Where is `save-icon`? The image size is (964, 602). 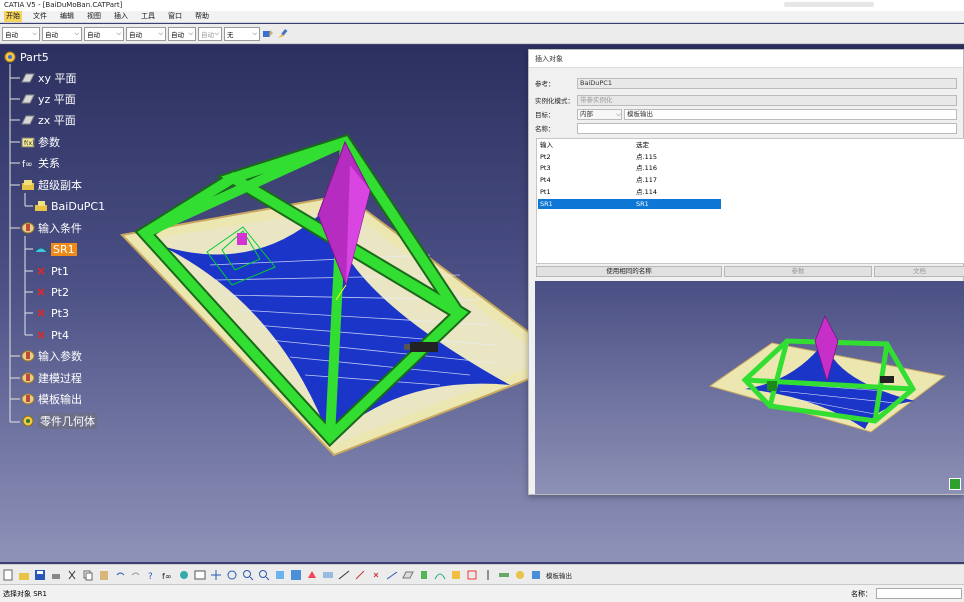 save-icon is located at coordinates (40, 575).